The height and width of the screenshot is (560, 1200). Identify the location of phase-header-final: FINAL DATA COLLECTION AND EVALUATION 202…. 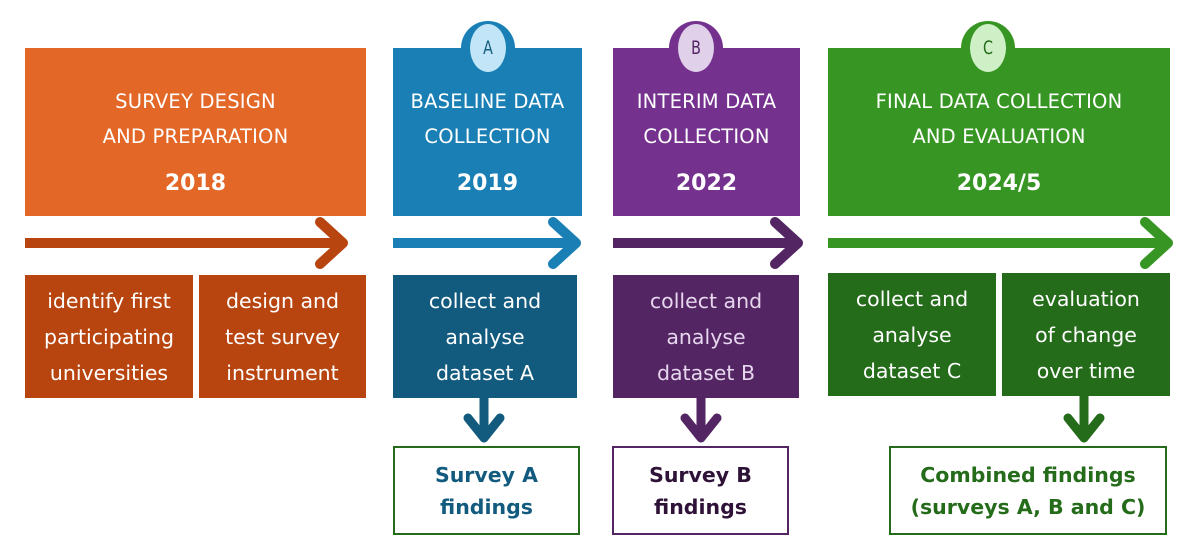
(999, 132).